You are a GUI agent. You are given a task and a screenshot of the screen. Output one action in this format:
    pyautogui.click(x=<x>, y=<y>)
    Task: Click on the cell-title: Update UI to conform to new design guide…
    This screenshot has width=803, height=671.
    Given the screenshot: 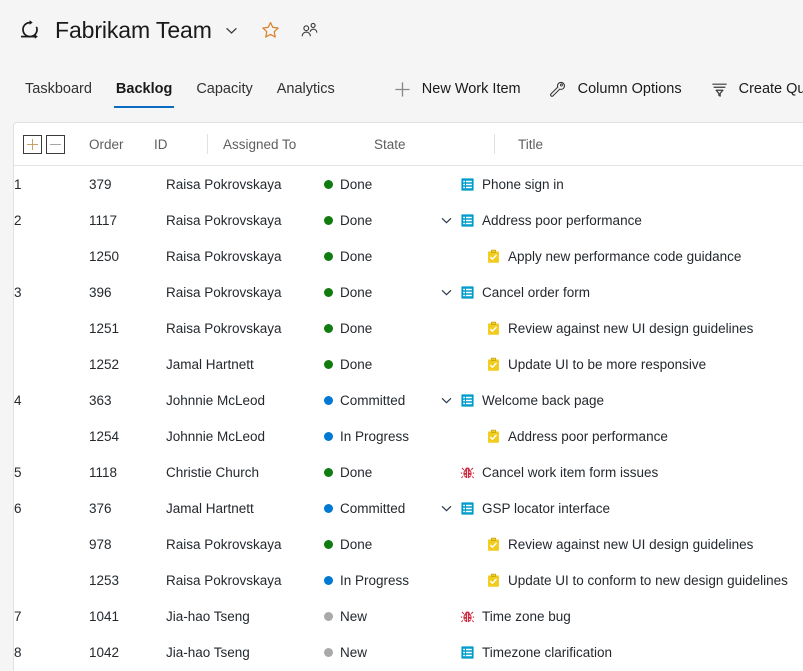 What is the action you would take?
    pyautogui.click(x=616, y=580)
    